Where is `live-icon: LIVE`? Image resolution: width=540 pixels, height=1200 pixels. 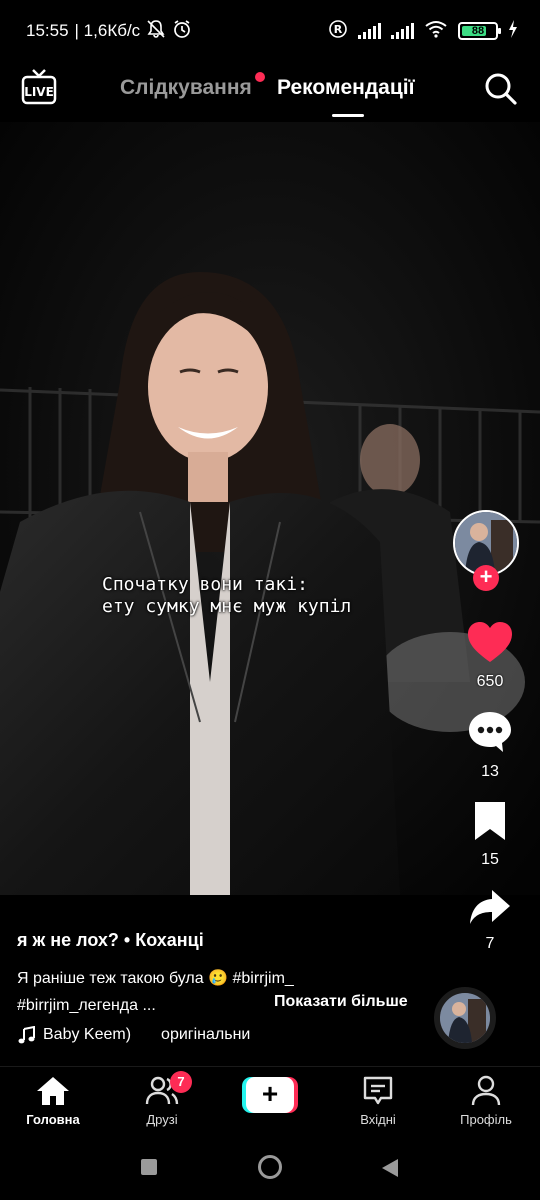
live-icon: LIVE is located at coordinates (39, 87).